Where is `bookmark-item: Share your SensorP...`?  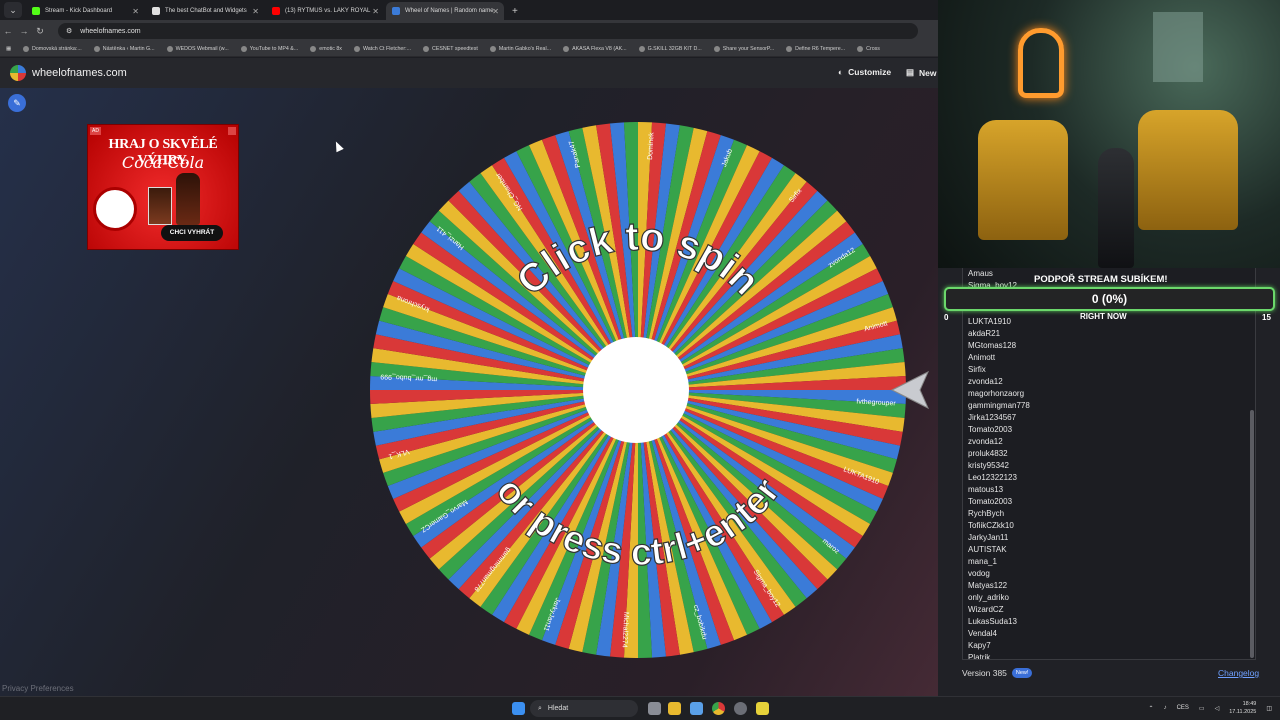
bookmark-item: Share your SensorP... is located at coordinates (743, 49).